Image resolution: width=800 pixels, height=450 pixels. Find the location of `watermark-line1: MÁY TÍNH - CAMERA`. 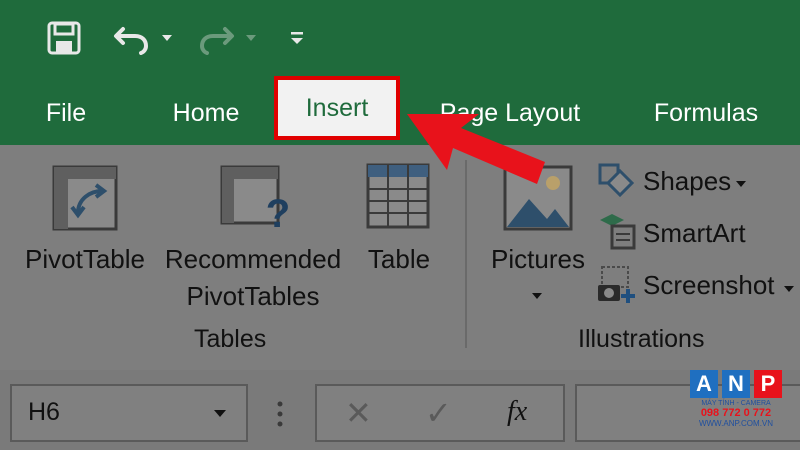

watermark-line1: MÁY TÍNH - CAMERA is located at coordinates (736, 403).